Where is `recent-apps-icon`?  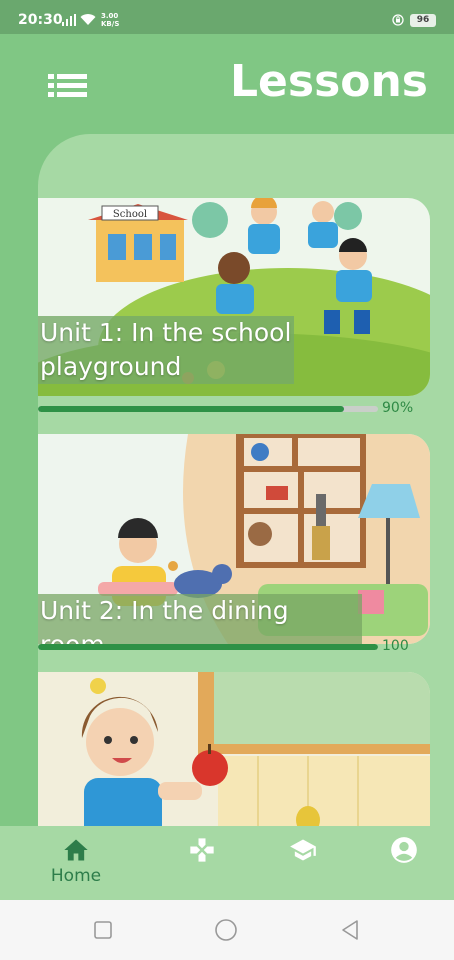 recent-apps-icon is located at coordinates (103, 930).